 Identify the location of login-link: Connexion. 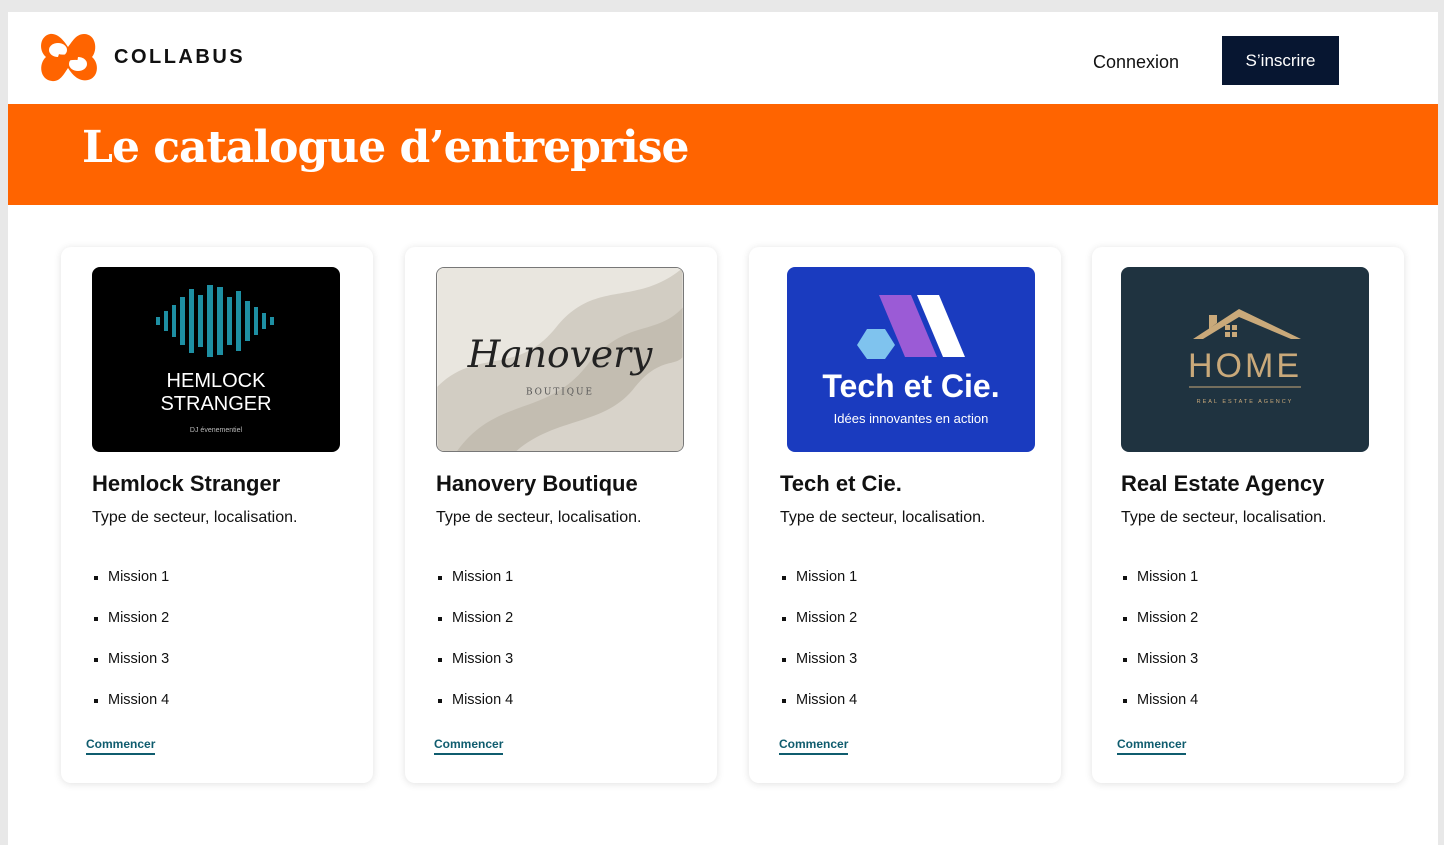
(1136, 62).